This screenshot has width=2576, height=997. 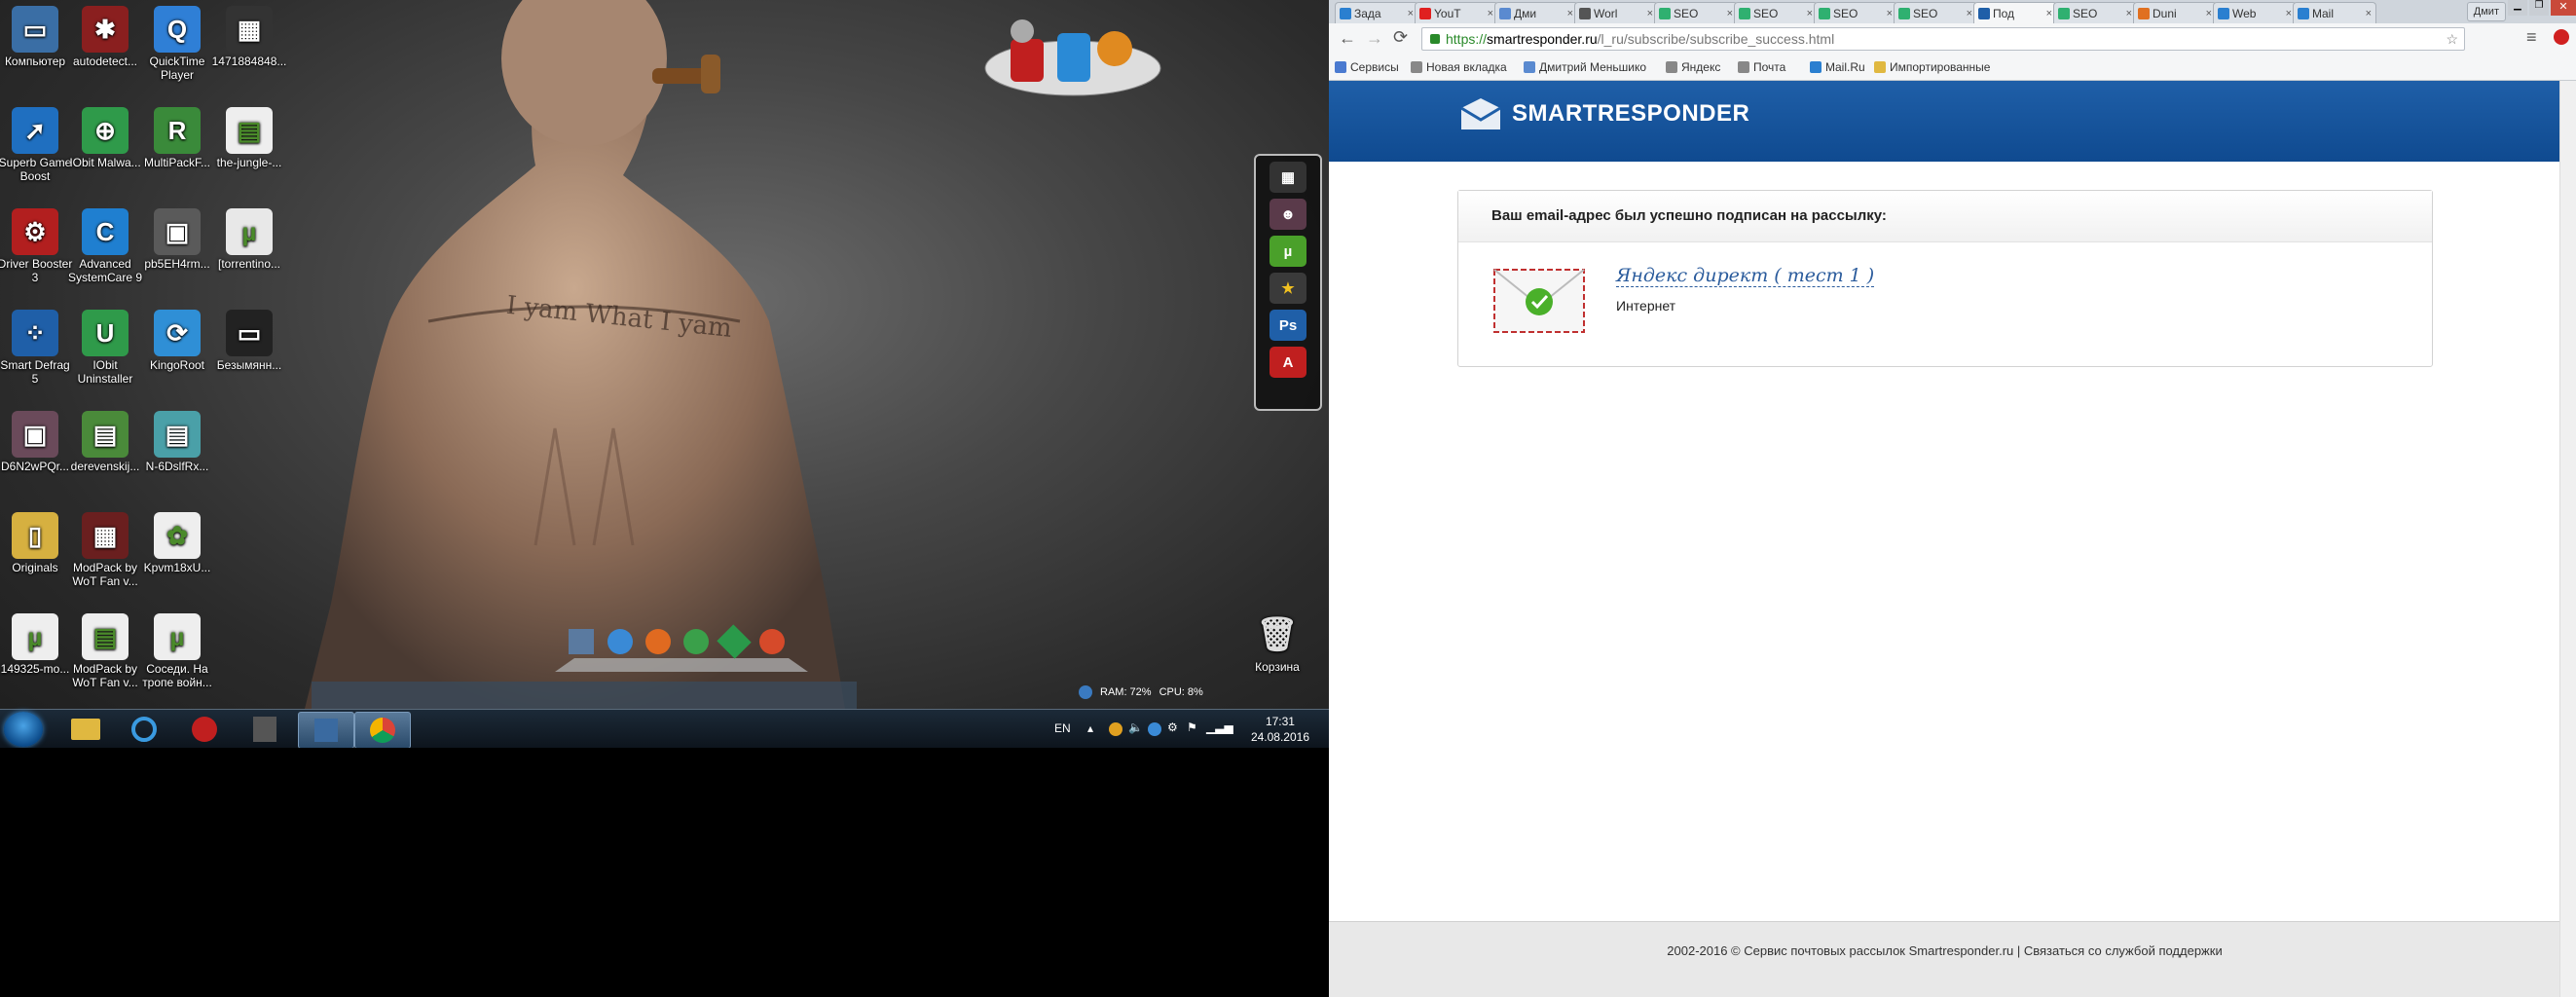 I want to click on desktop-icon: ⚙ Driver Booster 3, so click(x=37, y=246).